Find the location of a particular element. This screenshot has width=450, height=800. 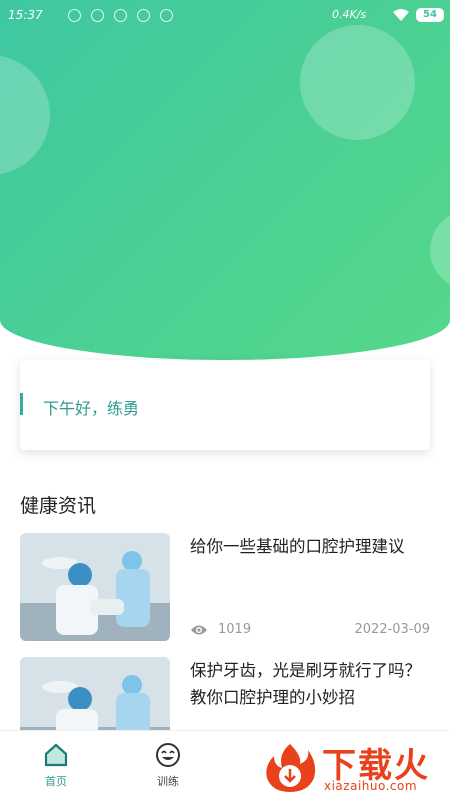

greeting-card: 下午好，练勇 is located at coordinates (225, 405).